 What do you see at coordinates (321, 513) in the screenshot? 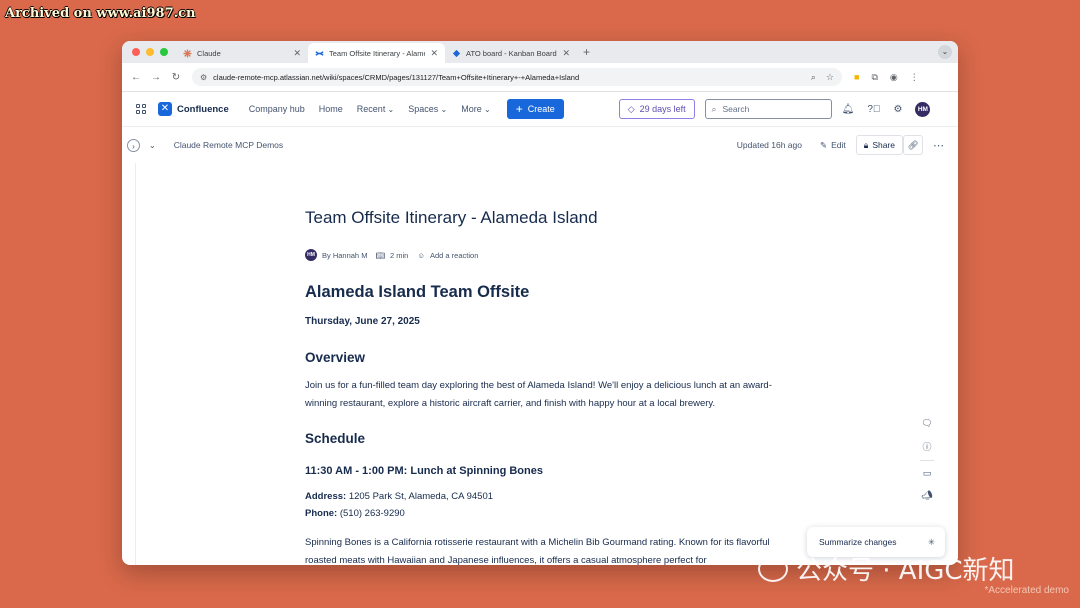
I see `phone-label: Phone:` at bounding box center [321, 513].